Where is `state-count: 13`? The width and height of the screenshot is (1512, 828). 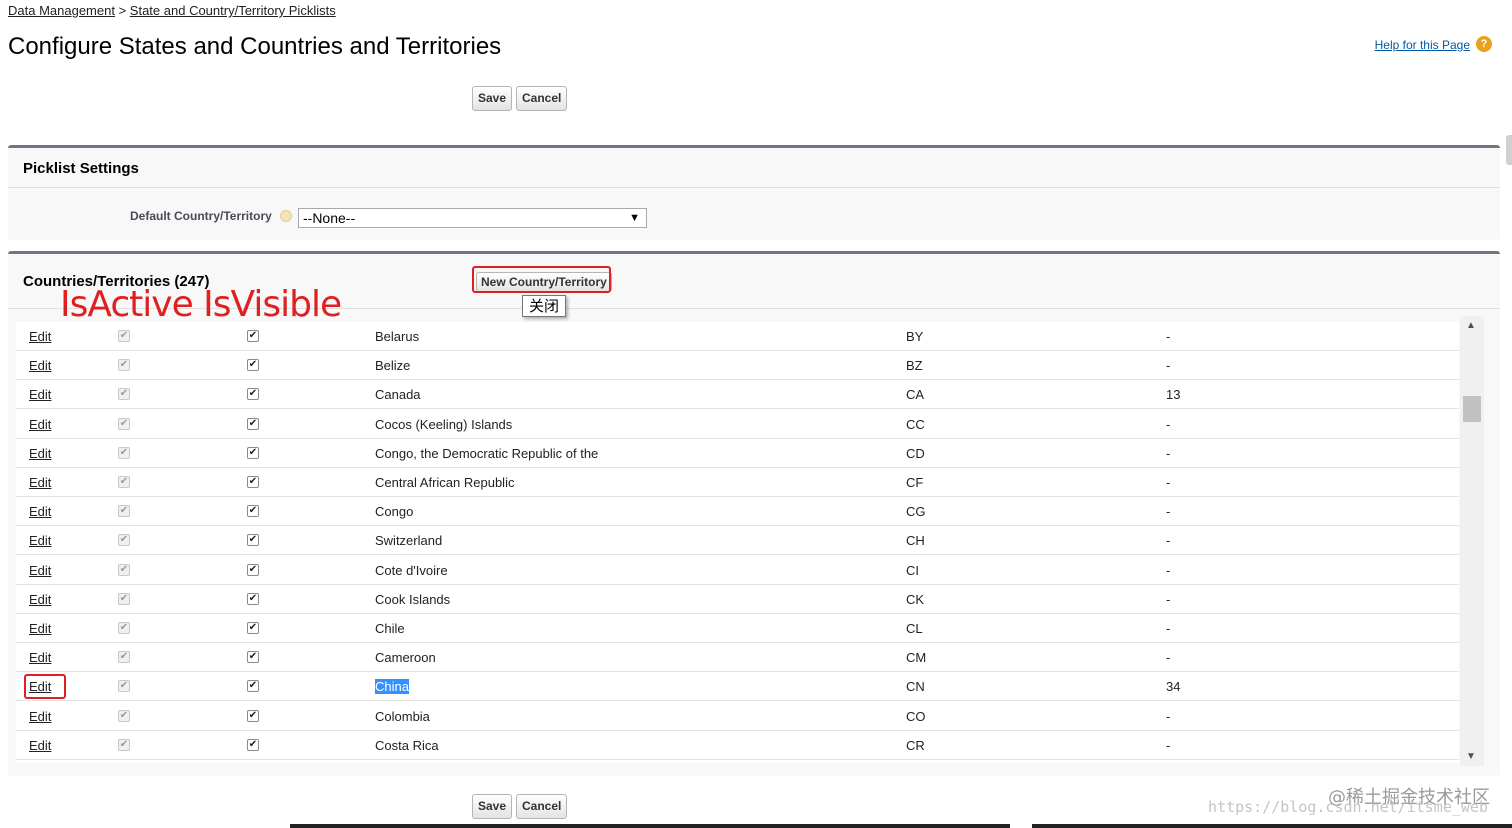
state-count: 13 is located at coordinates (1173, 395).